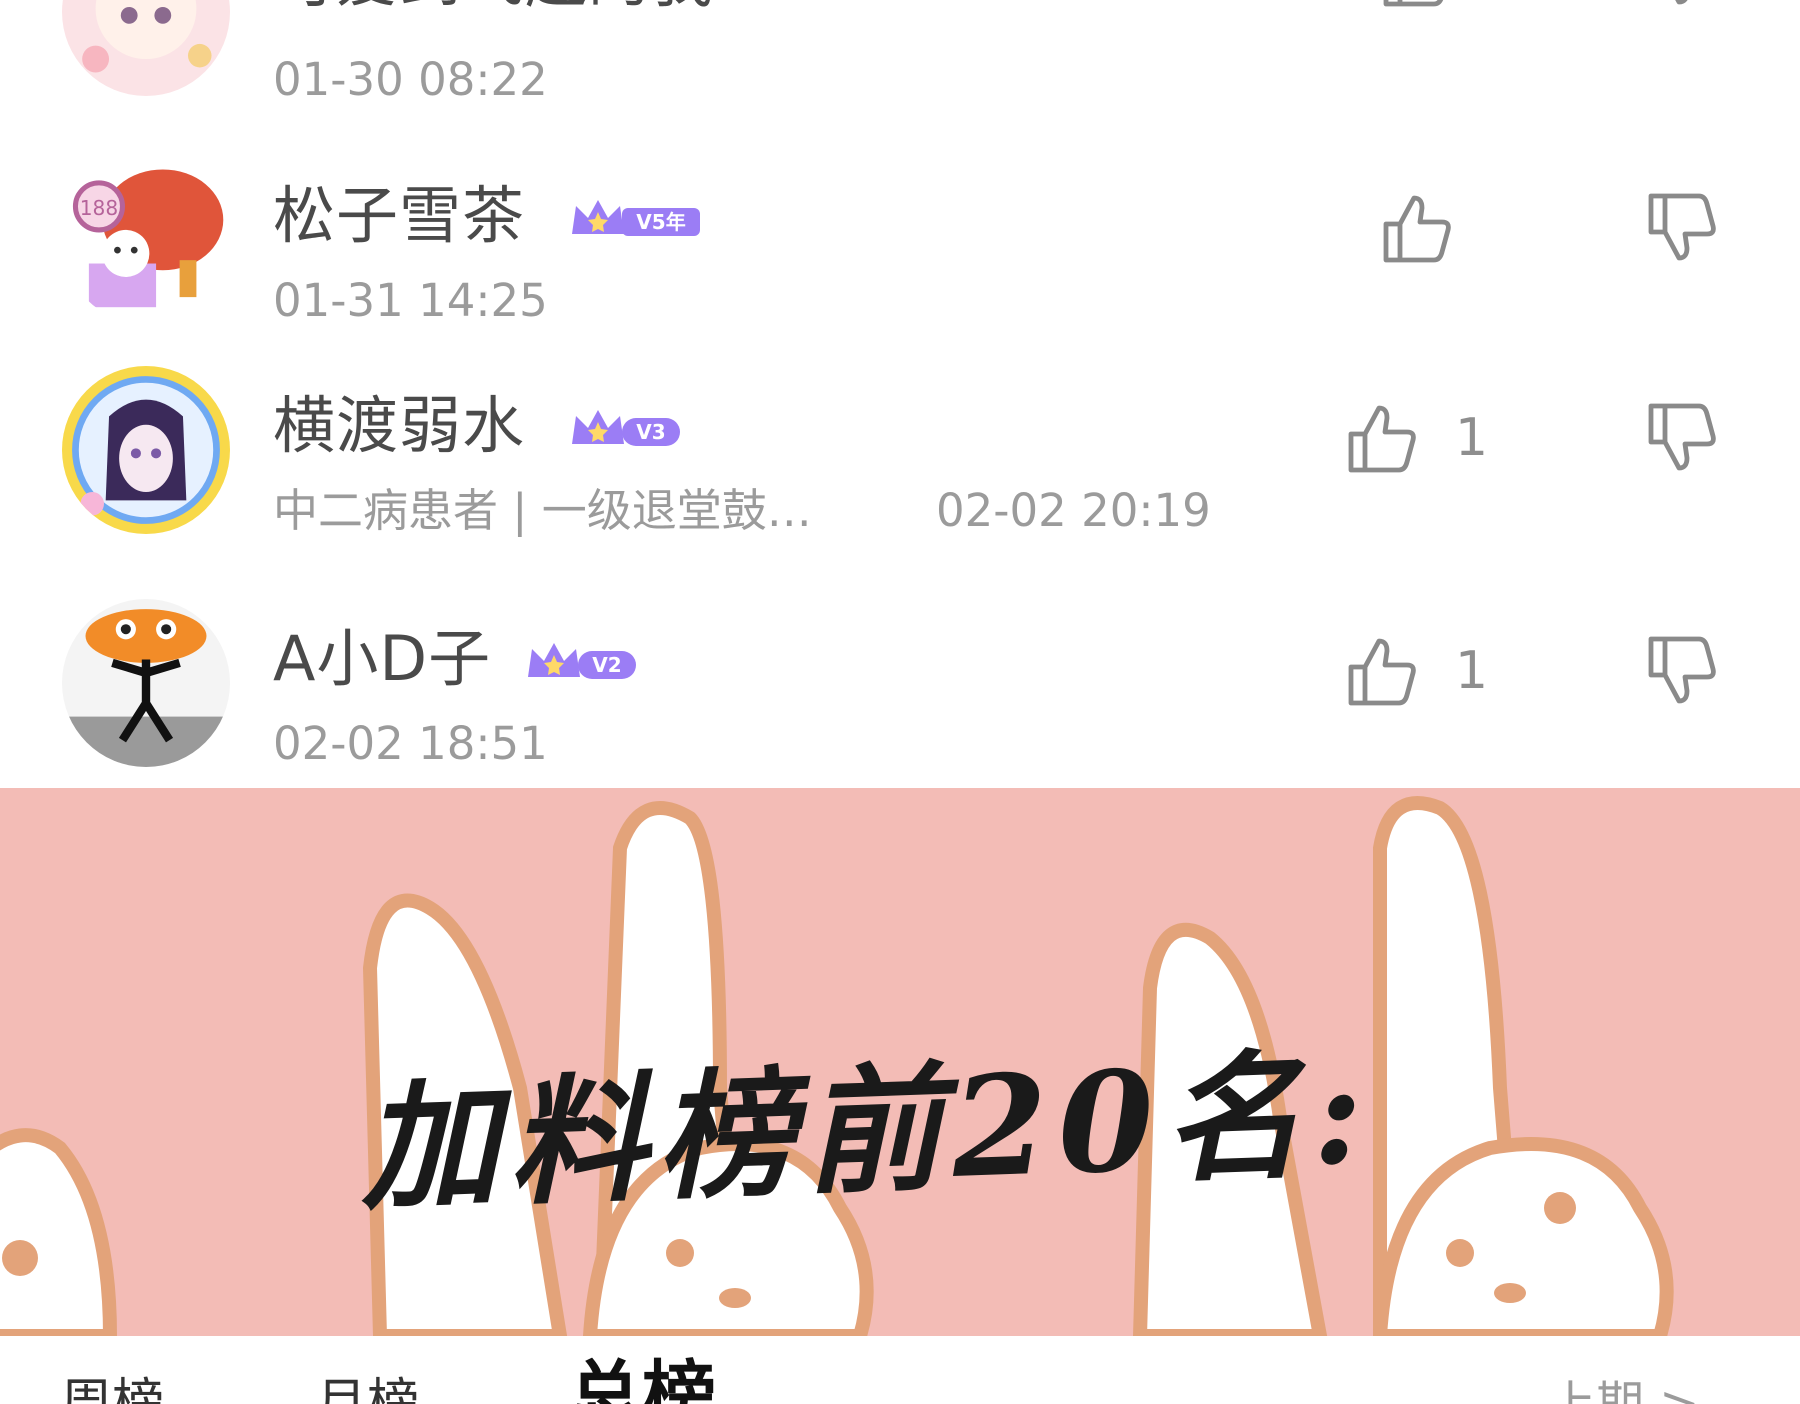 Image resolution: width=1800 pixels, height=1404 pixels. I want to click on user-avatar: 188, so click(146, 240).